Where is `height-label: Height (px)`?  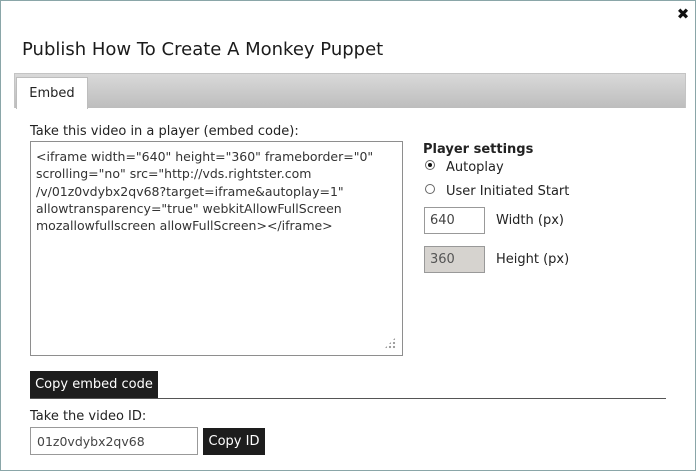
height-label: Height (px) is located at coordinates (533, 259).